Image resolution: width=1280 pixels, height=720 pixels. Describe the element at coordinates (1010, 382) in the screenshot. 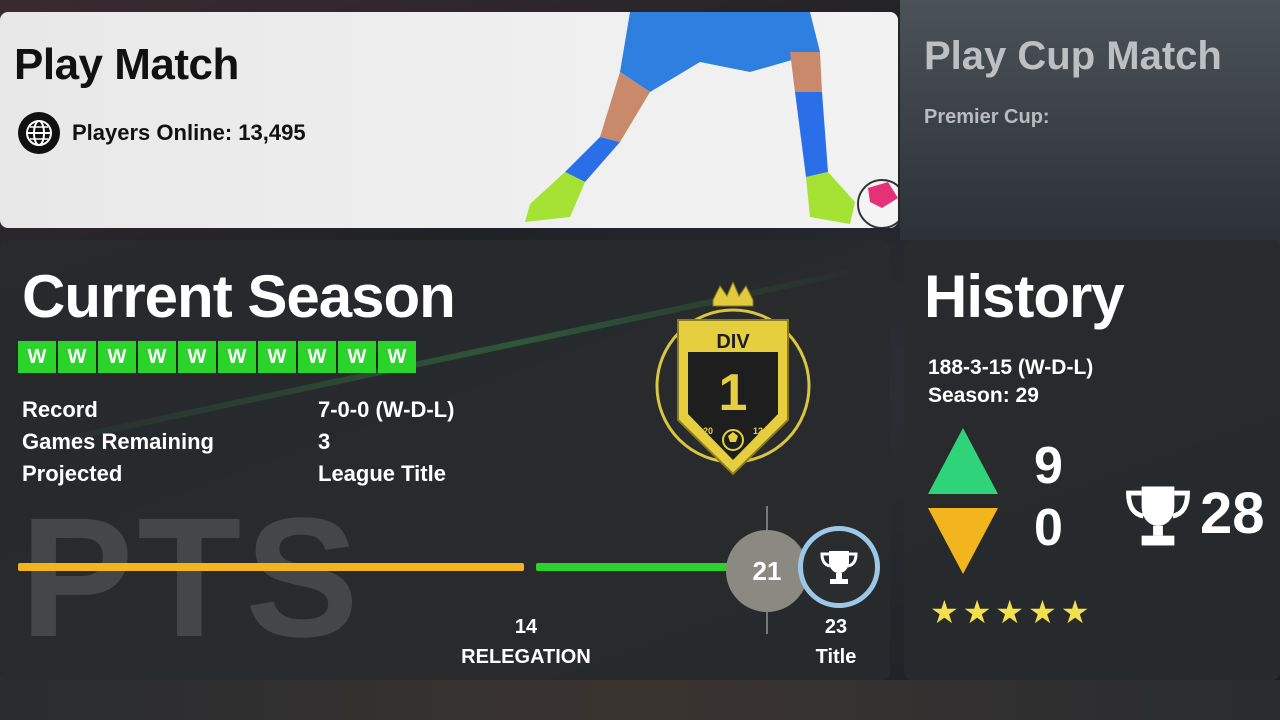

I see `history-record-block: 188-3-15 (W-D-L) Season: 29` at that location.